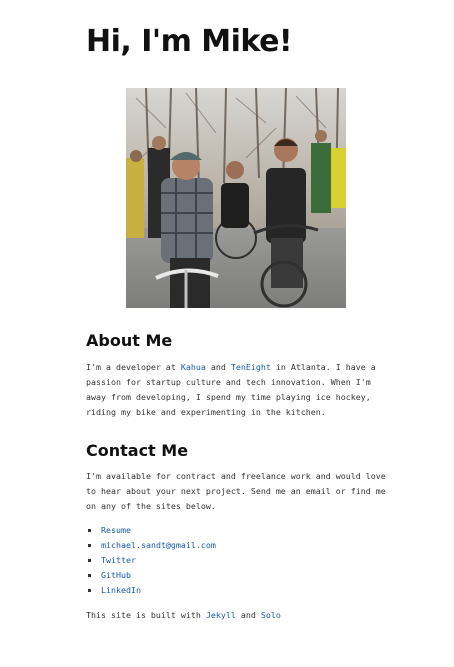 The image size is (454, 667). I want to click on email-link: michael.sandt@gmail.com, so click(158, 545).